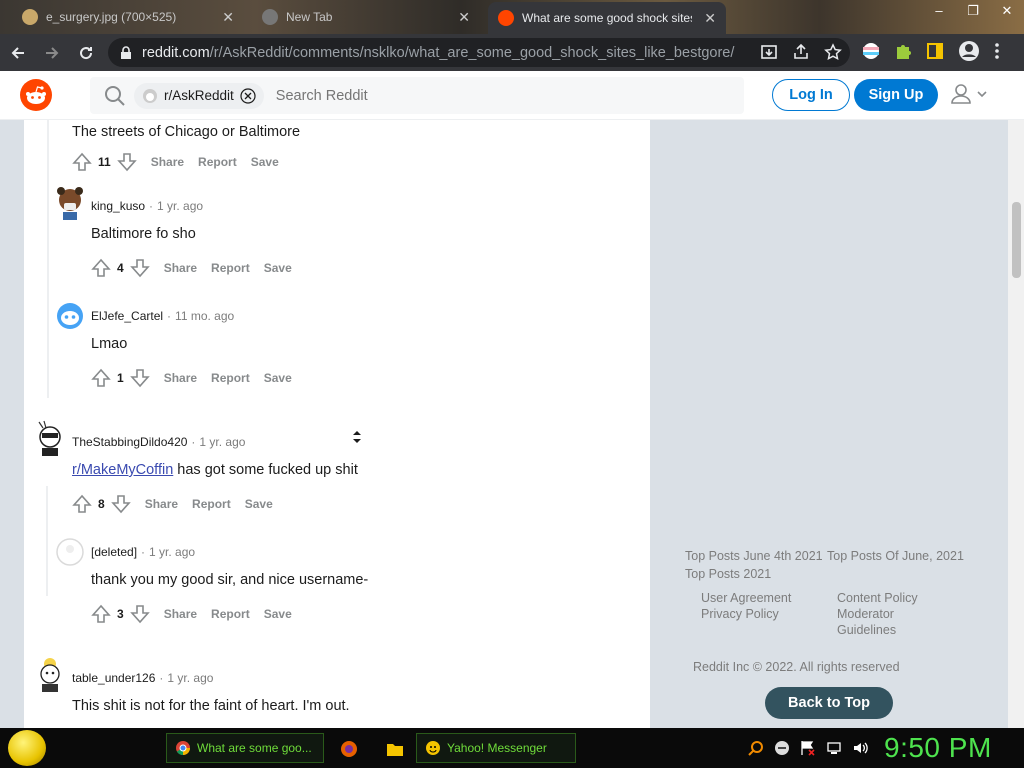 The width and height of the screenshot is (1024, 768). Describe the element at coordinates (740, 614) in the screenshot. I see `footer-link: Privacy Policy` at that location.